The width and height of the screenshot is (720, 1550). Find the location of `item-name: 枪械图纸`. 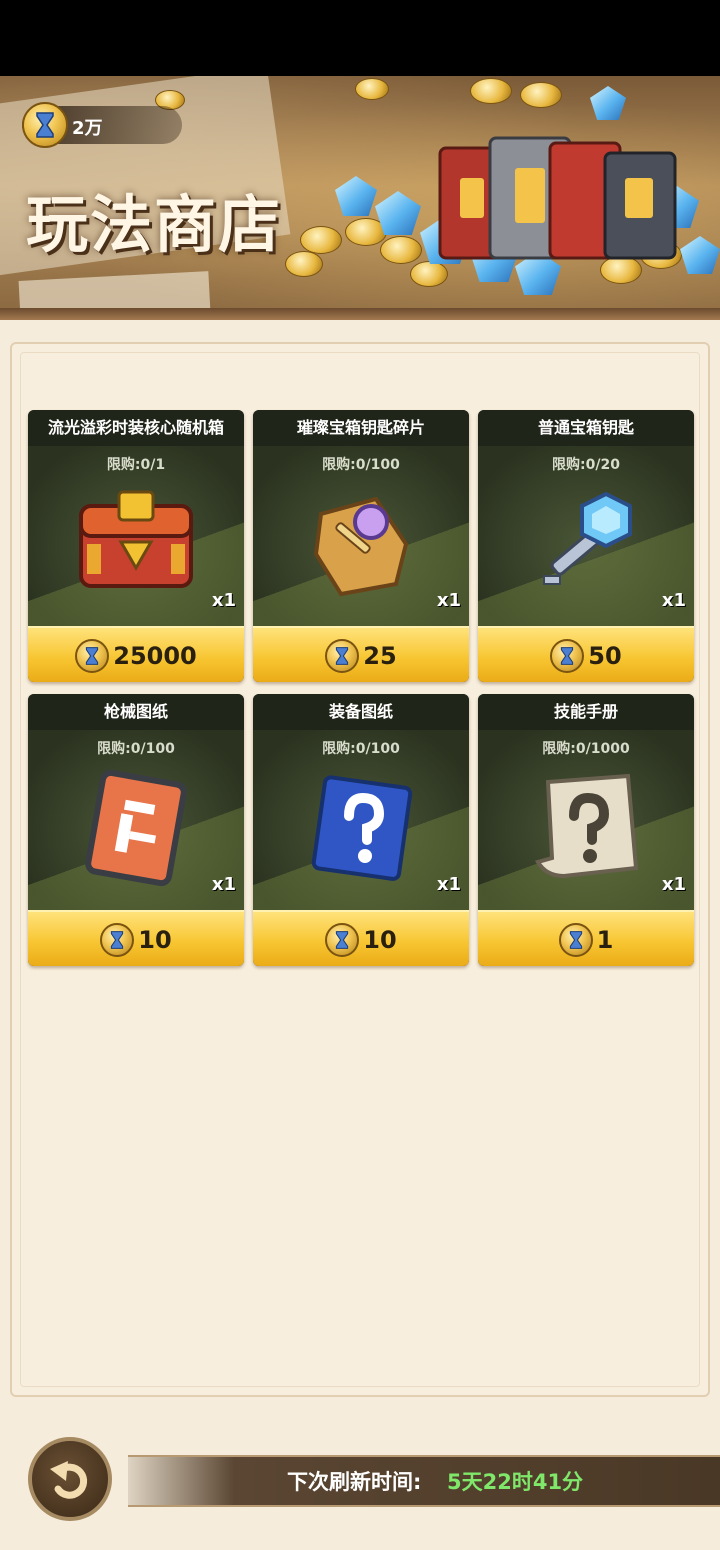

item-name: 枪械图纸 is located at coordinates (136, 712).